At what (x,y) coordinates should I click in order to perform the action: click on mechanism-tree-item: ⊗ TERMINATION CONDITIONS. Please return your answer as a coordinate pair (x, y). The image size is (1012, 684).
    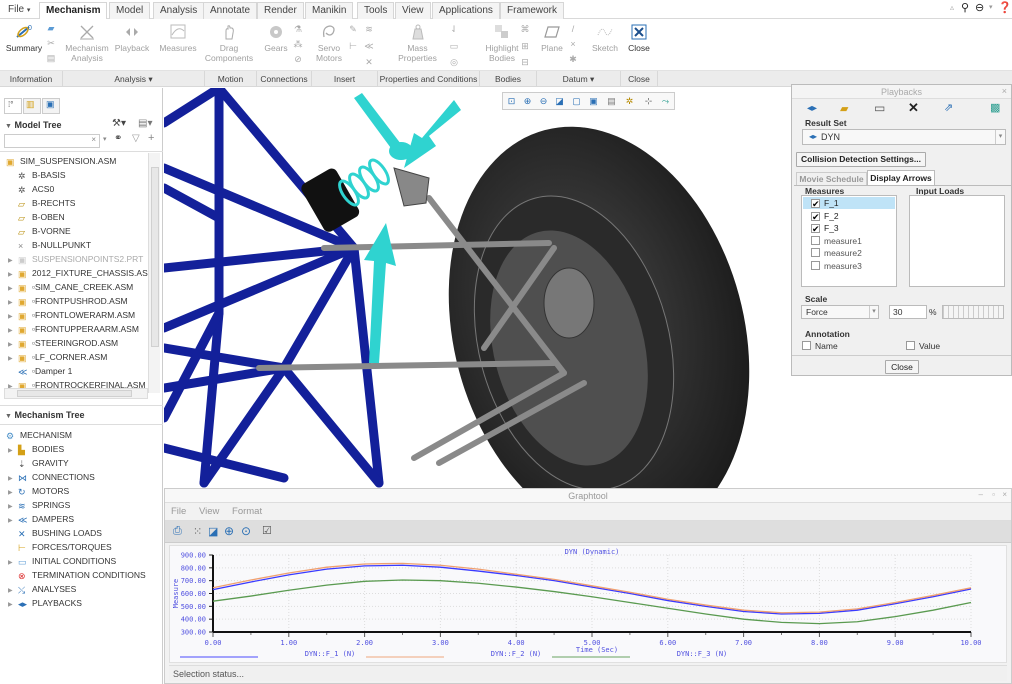
    Looking at the image, I should click on (77, 575).